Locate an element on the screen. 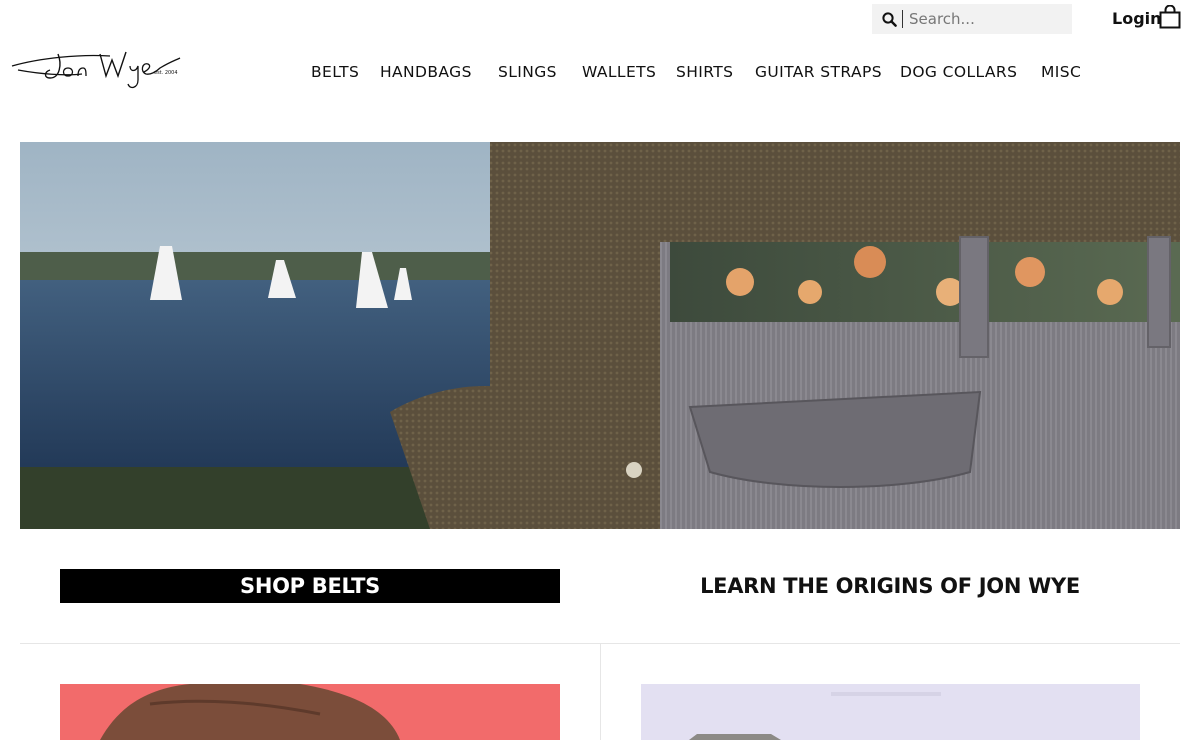 The height and width of the screenshot is (740, 1200). nav-item-belts: BELTS is located at coordinates (335, 72).